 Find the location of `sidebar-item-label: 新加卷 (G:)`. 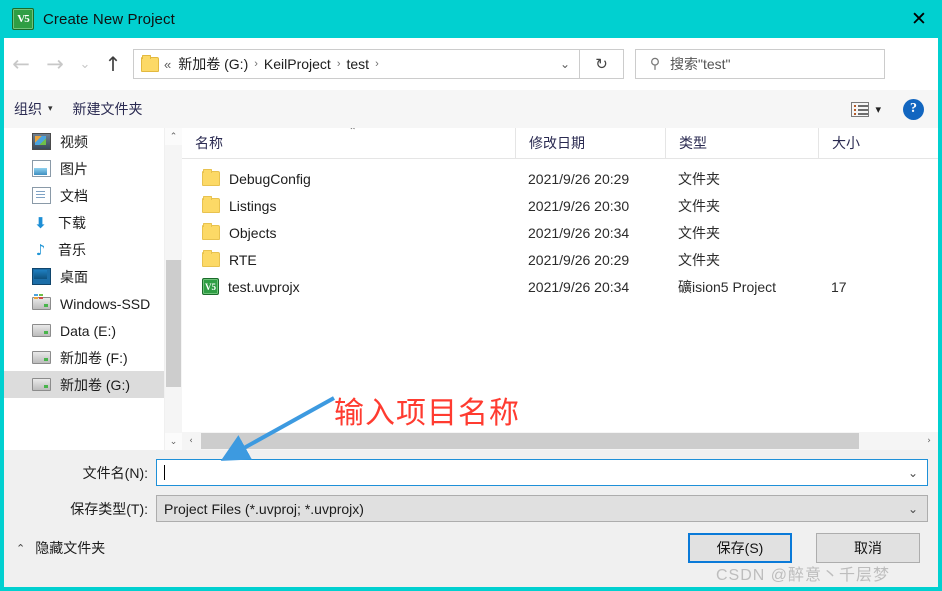

sidebar-item-label: 新加卷 (G:) is located at coordinates (95, 384).